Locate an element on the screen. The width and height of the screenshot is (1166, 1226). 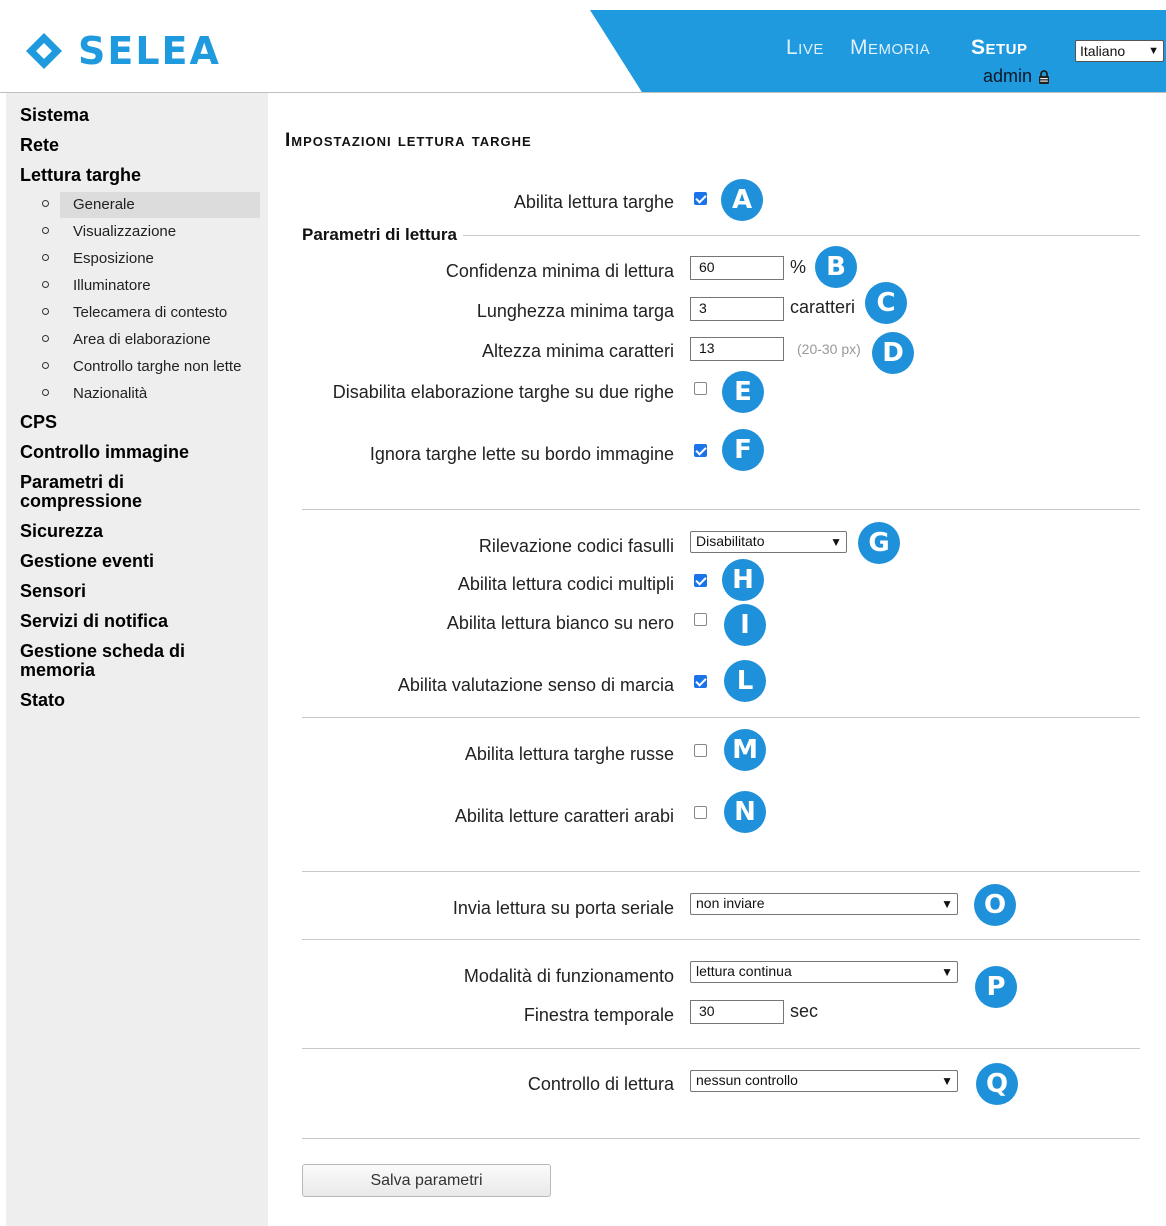
abilita-lettura-checkbox is located at coordinates (700, 198).